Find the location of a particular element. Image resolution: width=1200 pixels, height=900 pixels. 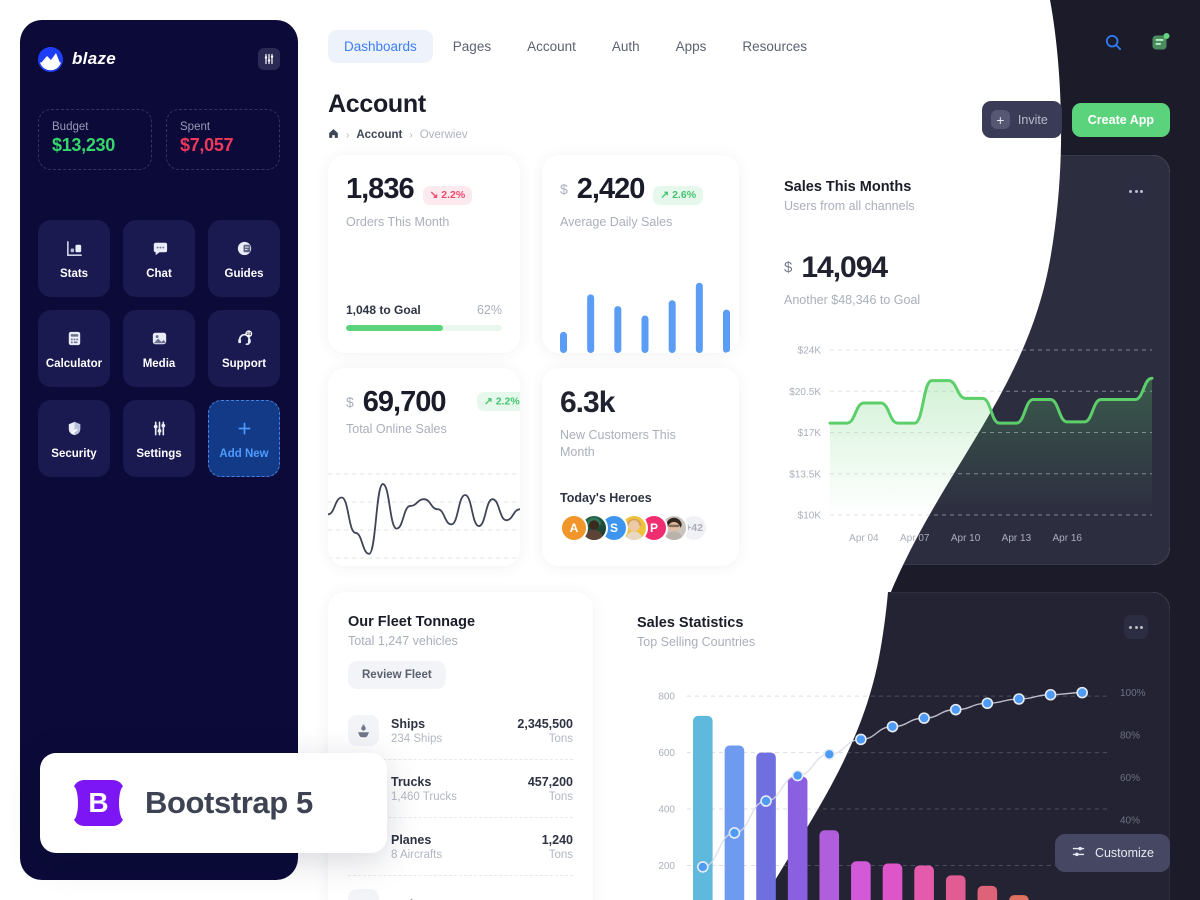

brand: blaze is located at coordinates (77, 59).